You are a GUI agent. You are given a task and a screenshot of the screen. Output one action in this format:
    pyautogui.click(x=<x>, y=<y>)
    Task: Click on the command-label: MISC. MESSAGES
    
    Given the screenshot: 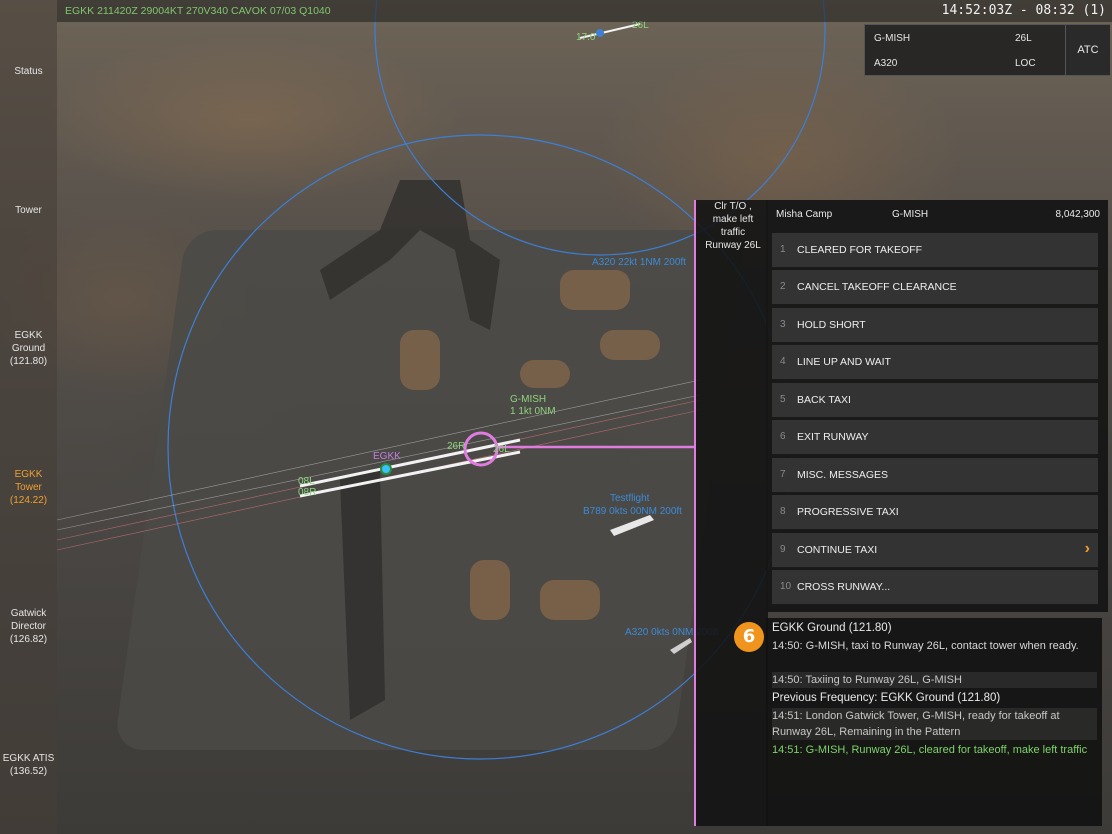 What is the action you would take?
    pyautogui.click(x=843, y=475)
    